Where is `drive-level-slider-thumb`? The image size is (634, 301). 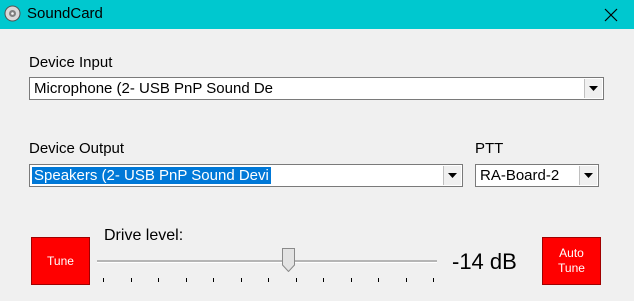 drive-level-slider-thumb is located at coordinates (288, 260).